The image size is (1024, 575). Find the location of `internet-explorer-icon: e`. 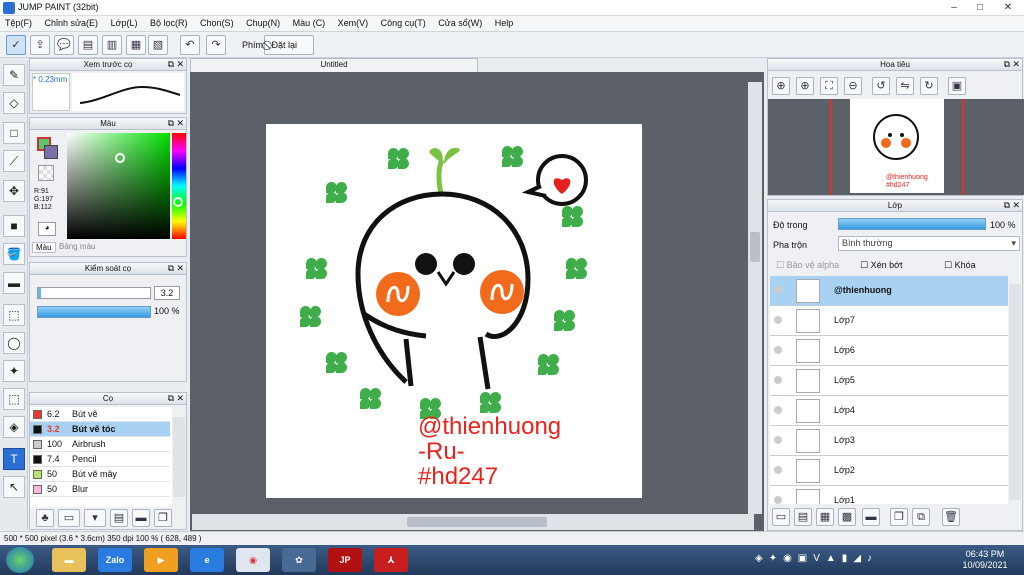

internet-explorer-icon: e is located at coordinates (207, 560).